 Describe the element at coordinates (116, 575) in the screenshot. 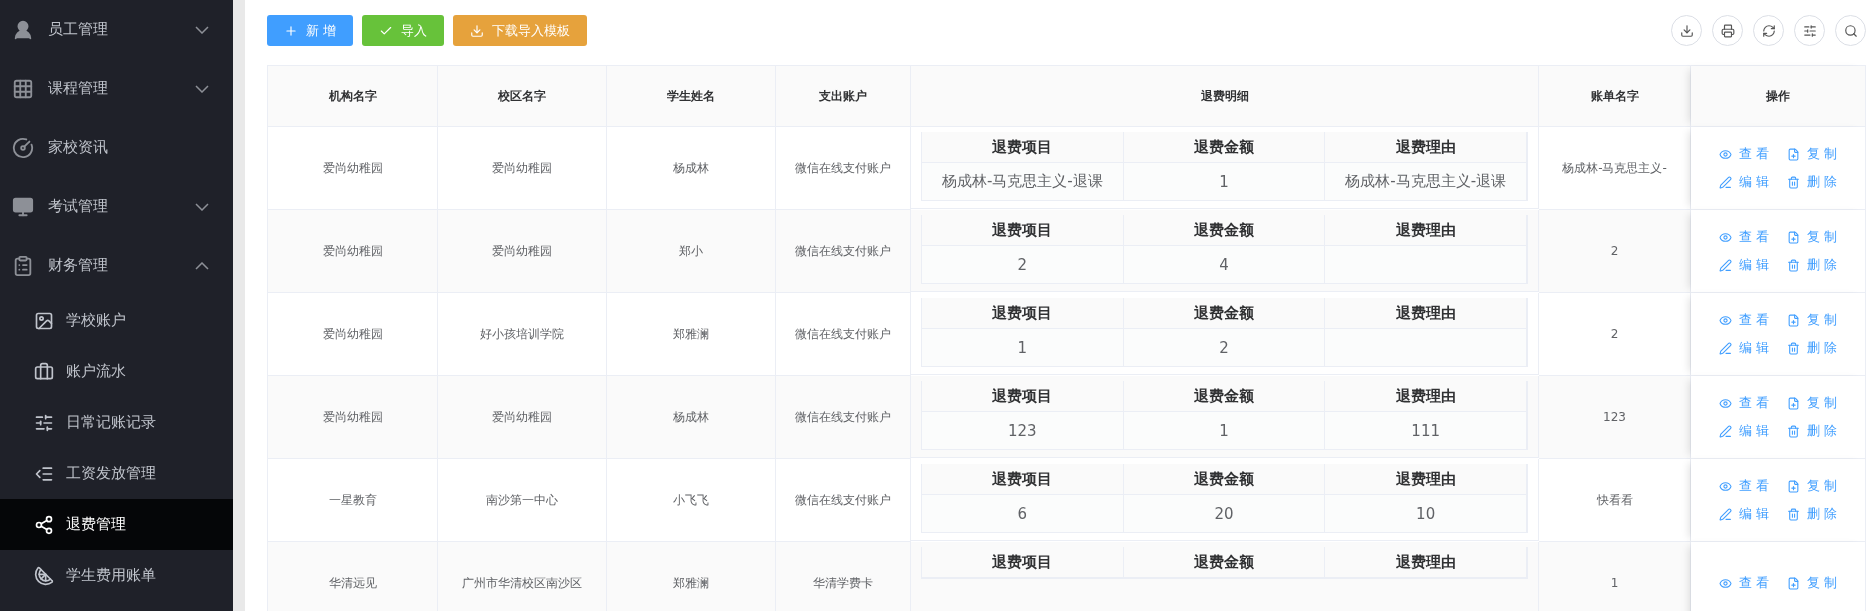

I see `submenu-item: 学生费用账单` at that location.